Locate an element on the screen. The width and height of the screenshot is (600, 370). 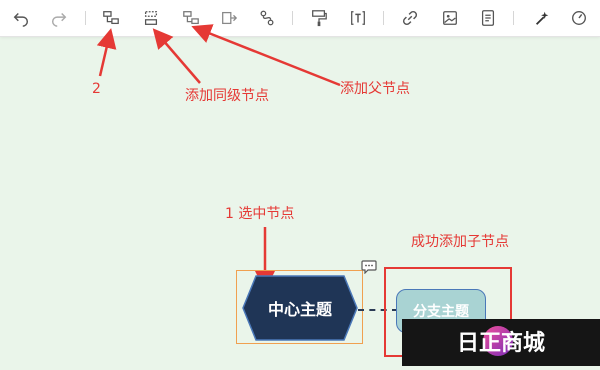
add-child-icon is located at coordinates (111, 18).